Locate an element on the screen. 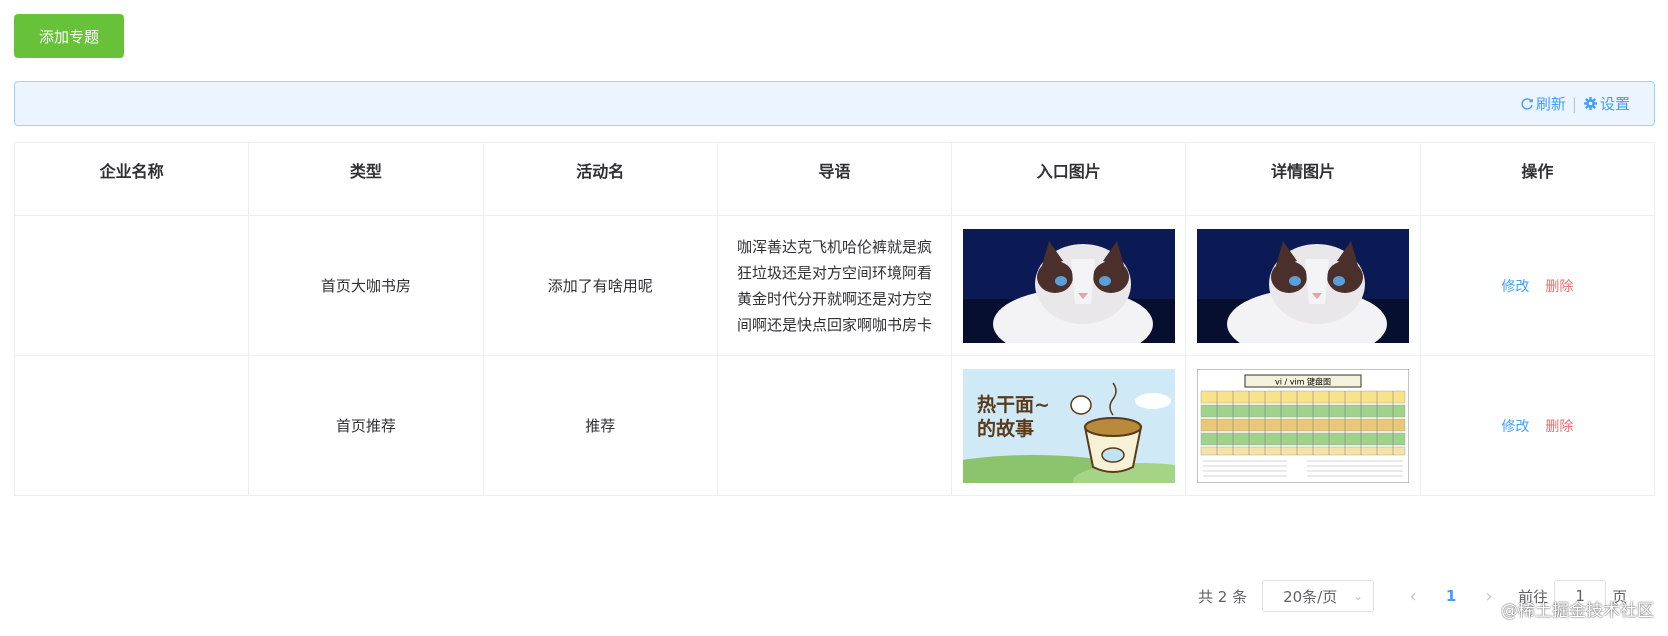 The image size is (1668, 636). header-activity: 活动名 is located at coordinates (600, 179).